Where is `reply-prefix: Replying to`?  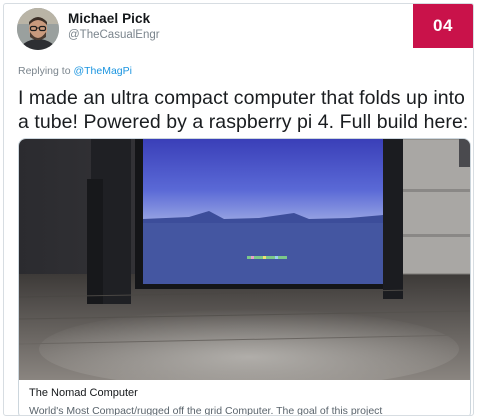 reply-prefix: Replying to is located at coordinates (44, 71).